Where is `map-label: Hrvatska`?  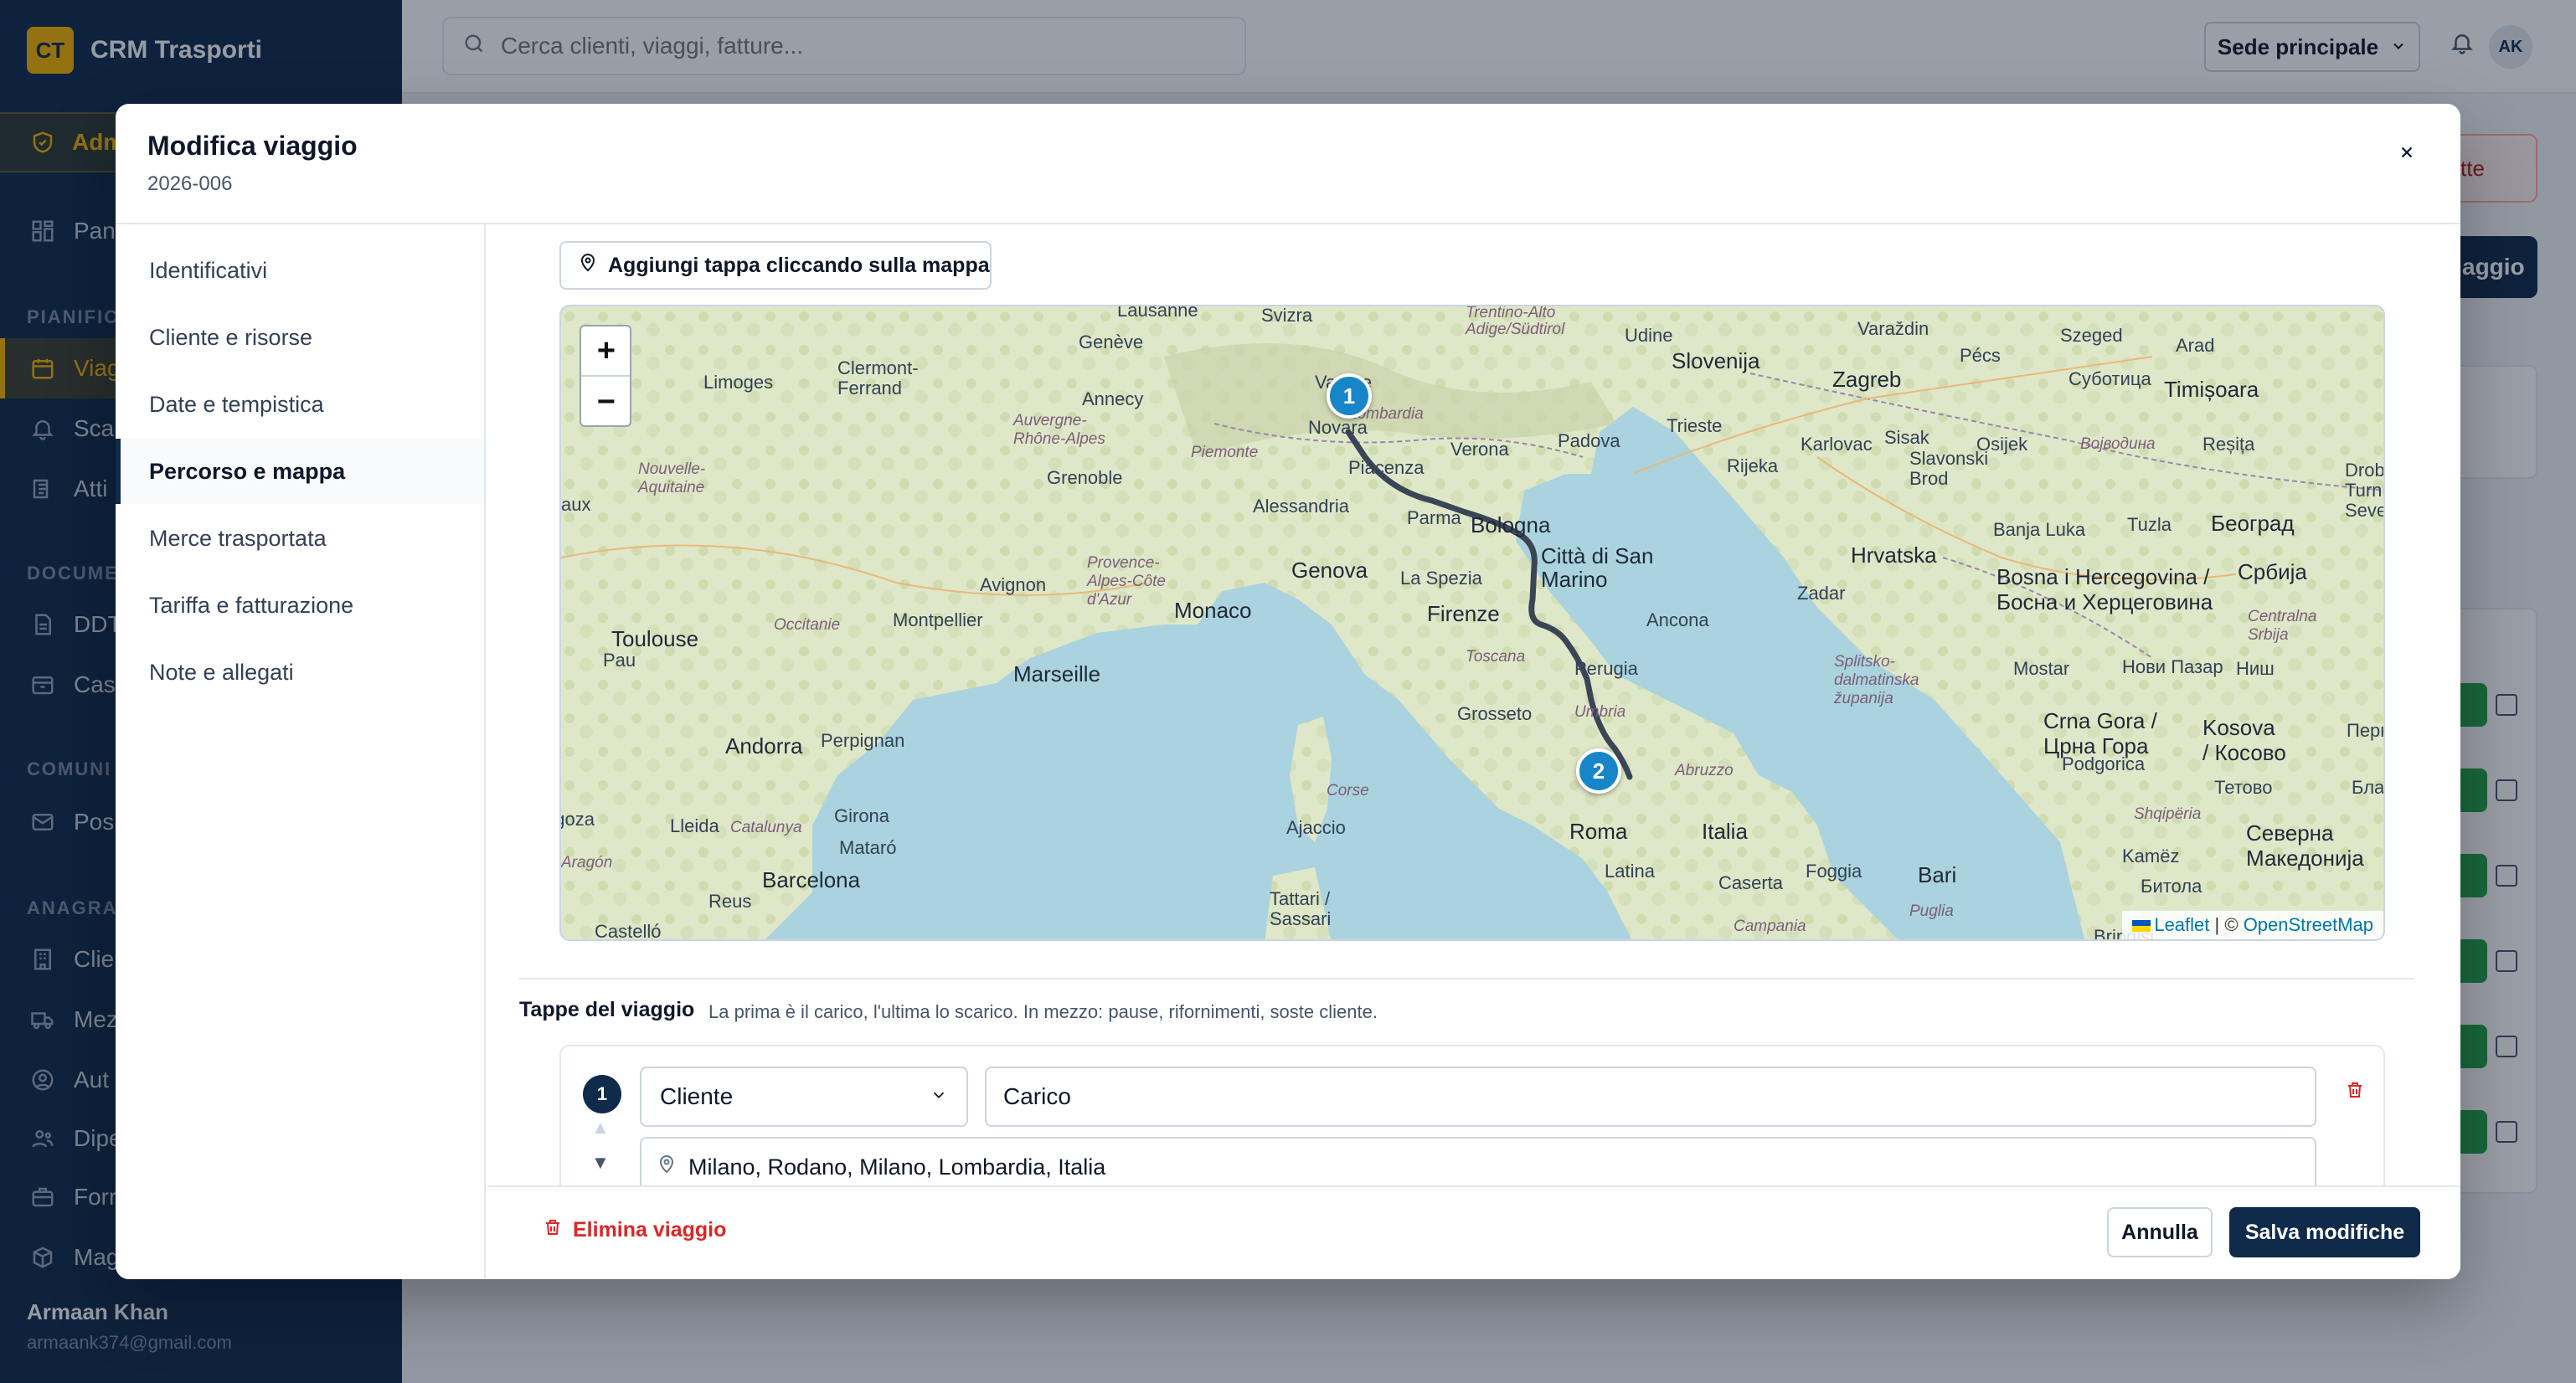
map-label: Hrvatska is located at coordinates (1894, 555).